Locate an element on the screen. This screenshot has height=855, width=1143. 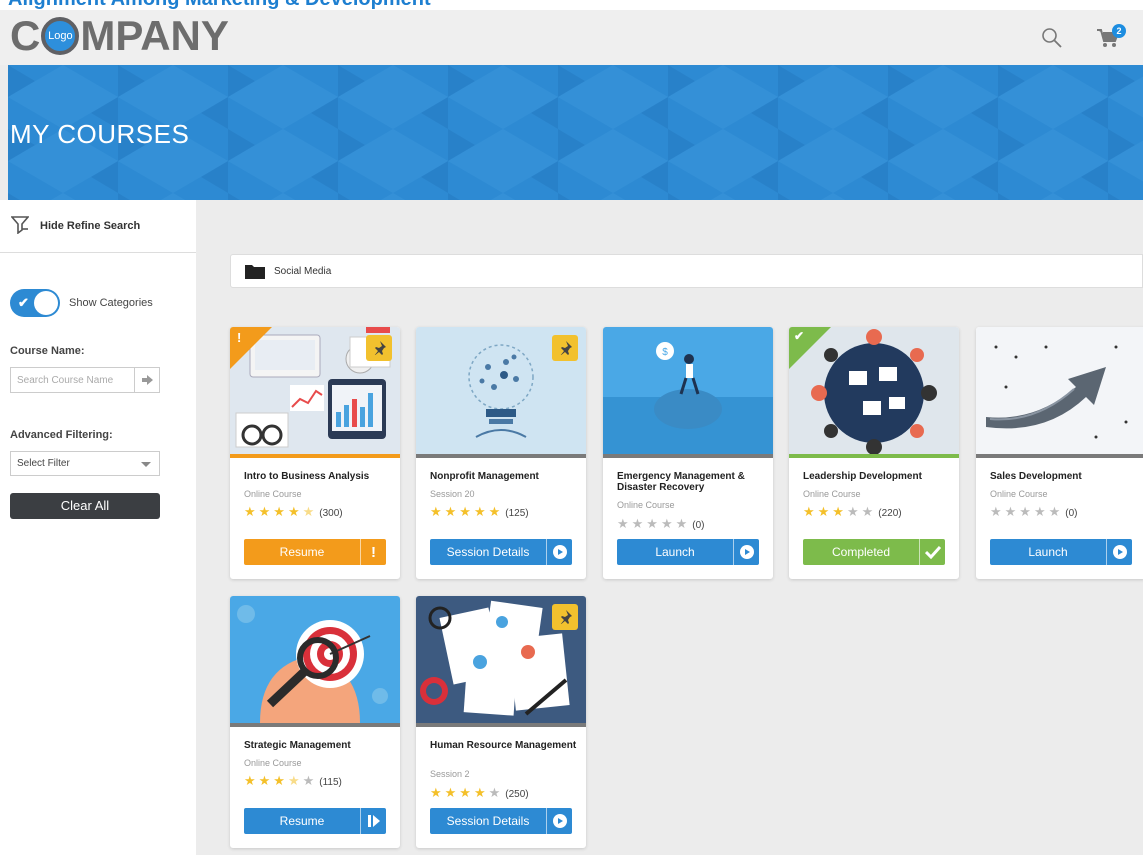
cart-count-badge: 2 is located at coordinates (1119, 31).